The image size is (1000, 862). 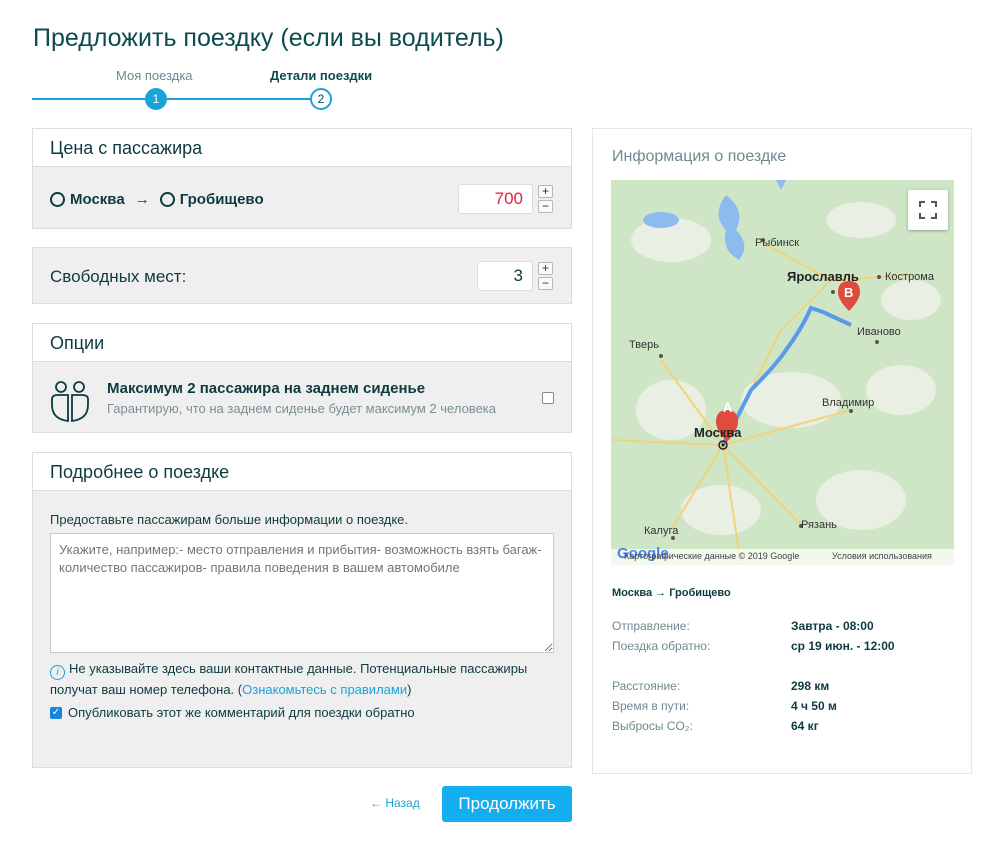 What do you see at coordinates (154, 75) in the screenshot?
I see `step-label-my-trip: Моя поездка` at bounding box center [154, 75].